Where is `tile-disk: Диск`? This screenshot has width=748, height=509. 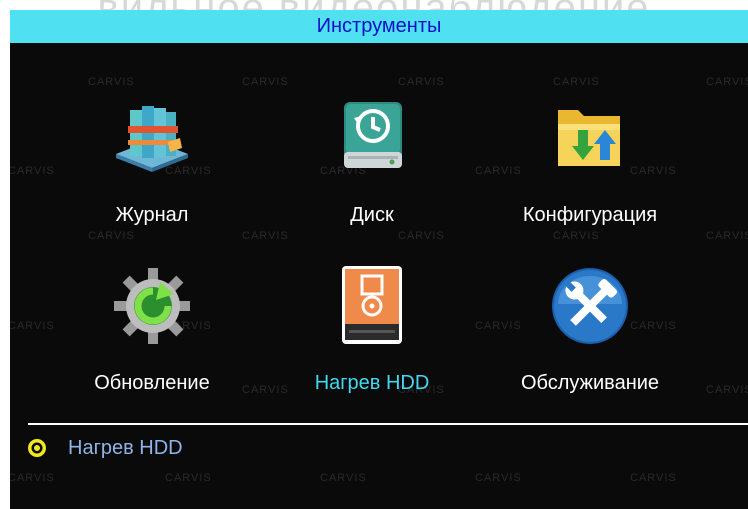
tile-disk: Диск is located at coordinates (372, 166).